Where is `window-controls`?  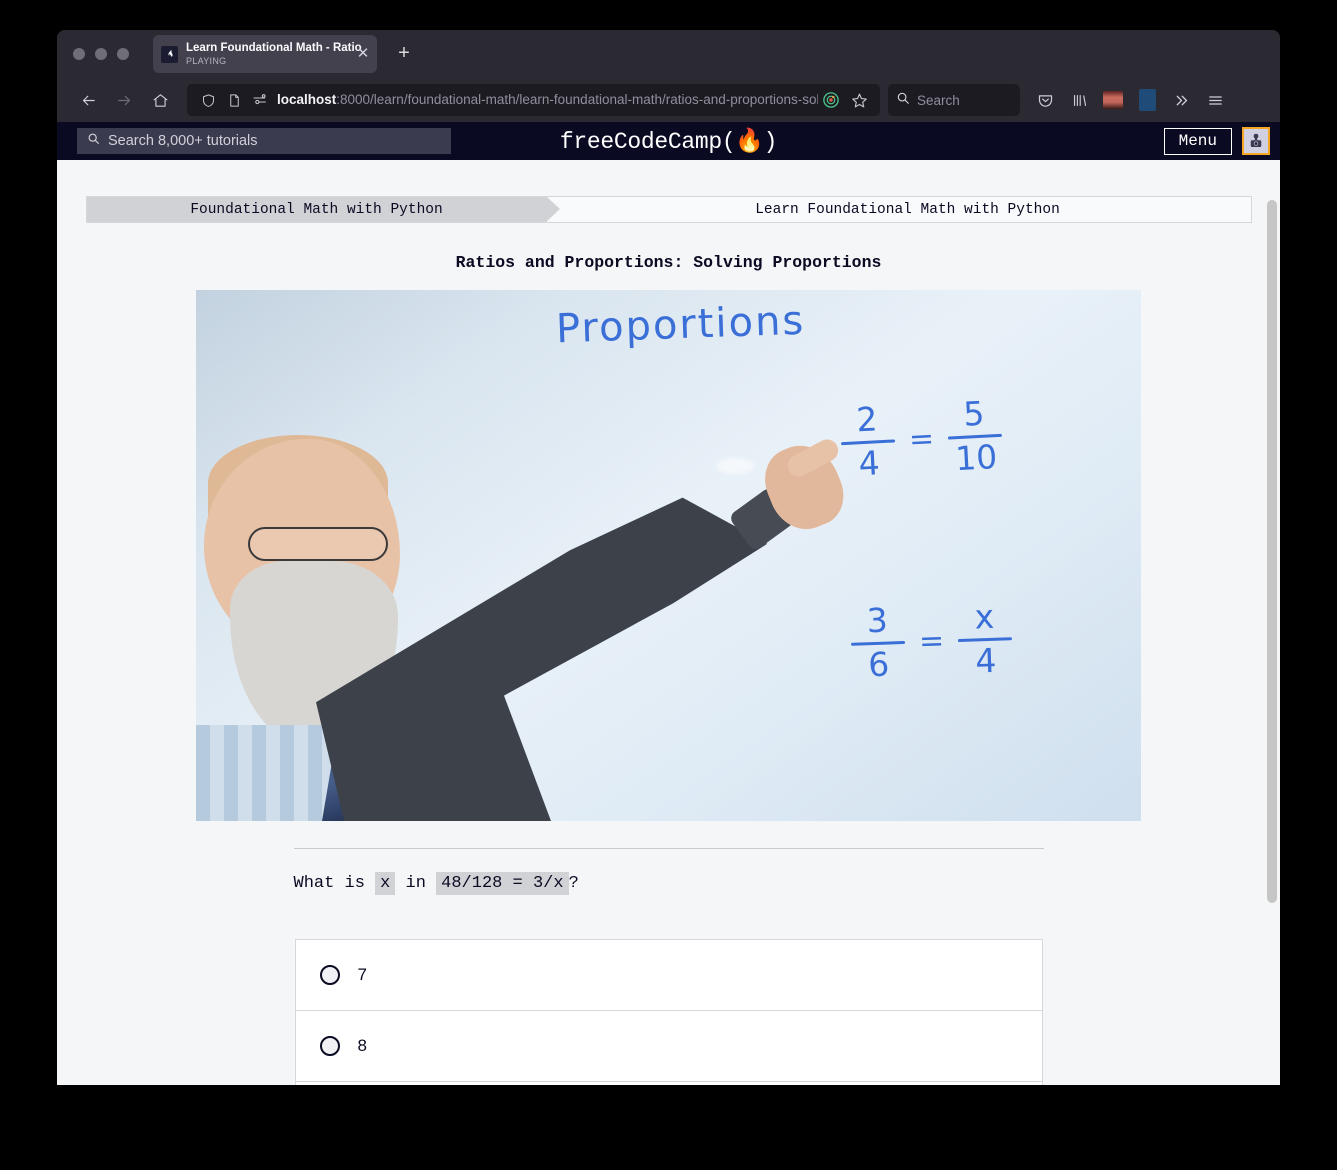
window-controls is located at coordinates (105, 54).